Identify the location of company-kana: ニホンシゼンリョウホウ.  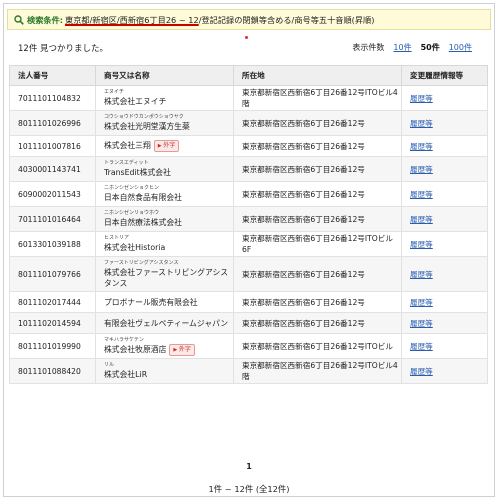
(132, 213).